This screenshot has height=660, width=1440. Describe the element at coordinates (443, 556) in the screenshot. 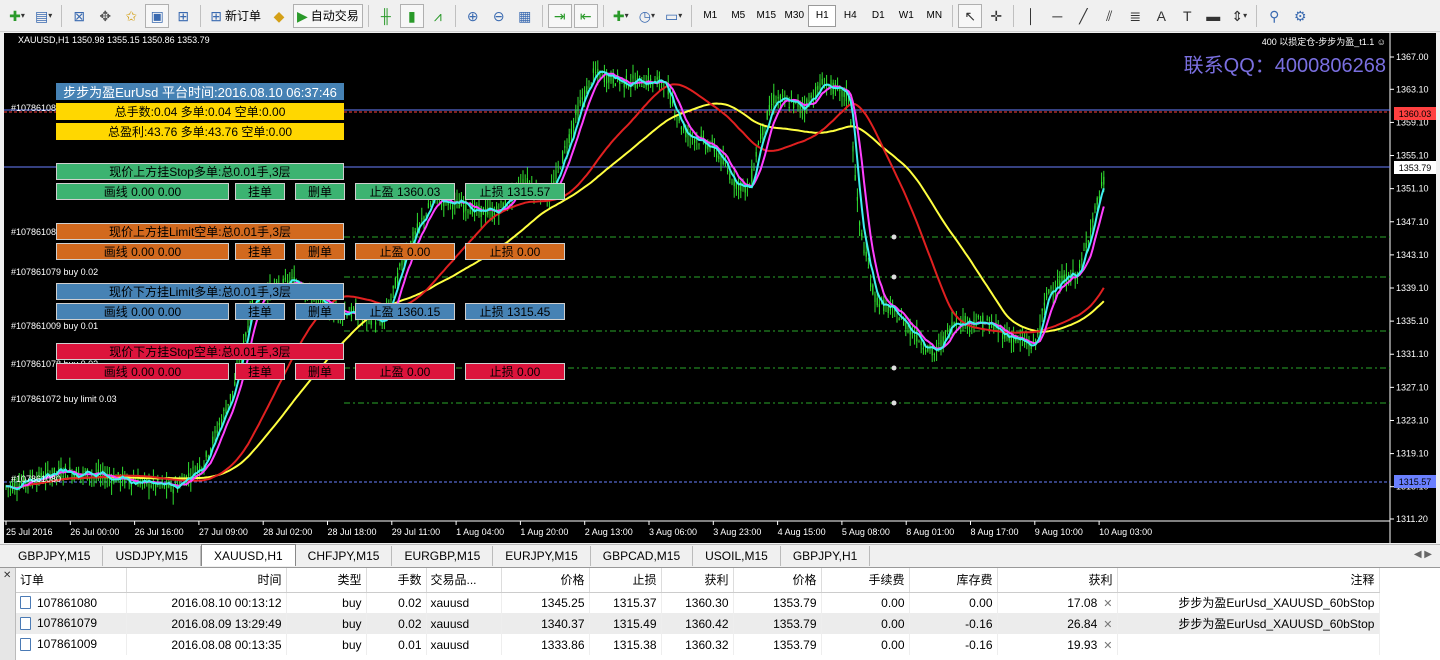

I see `symbol-tab: EURGBP,M15` at that location.